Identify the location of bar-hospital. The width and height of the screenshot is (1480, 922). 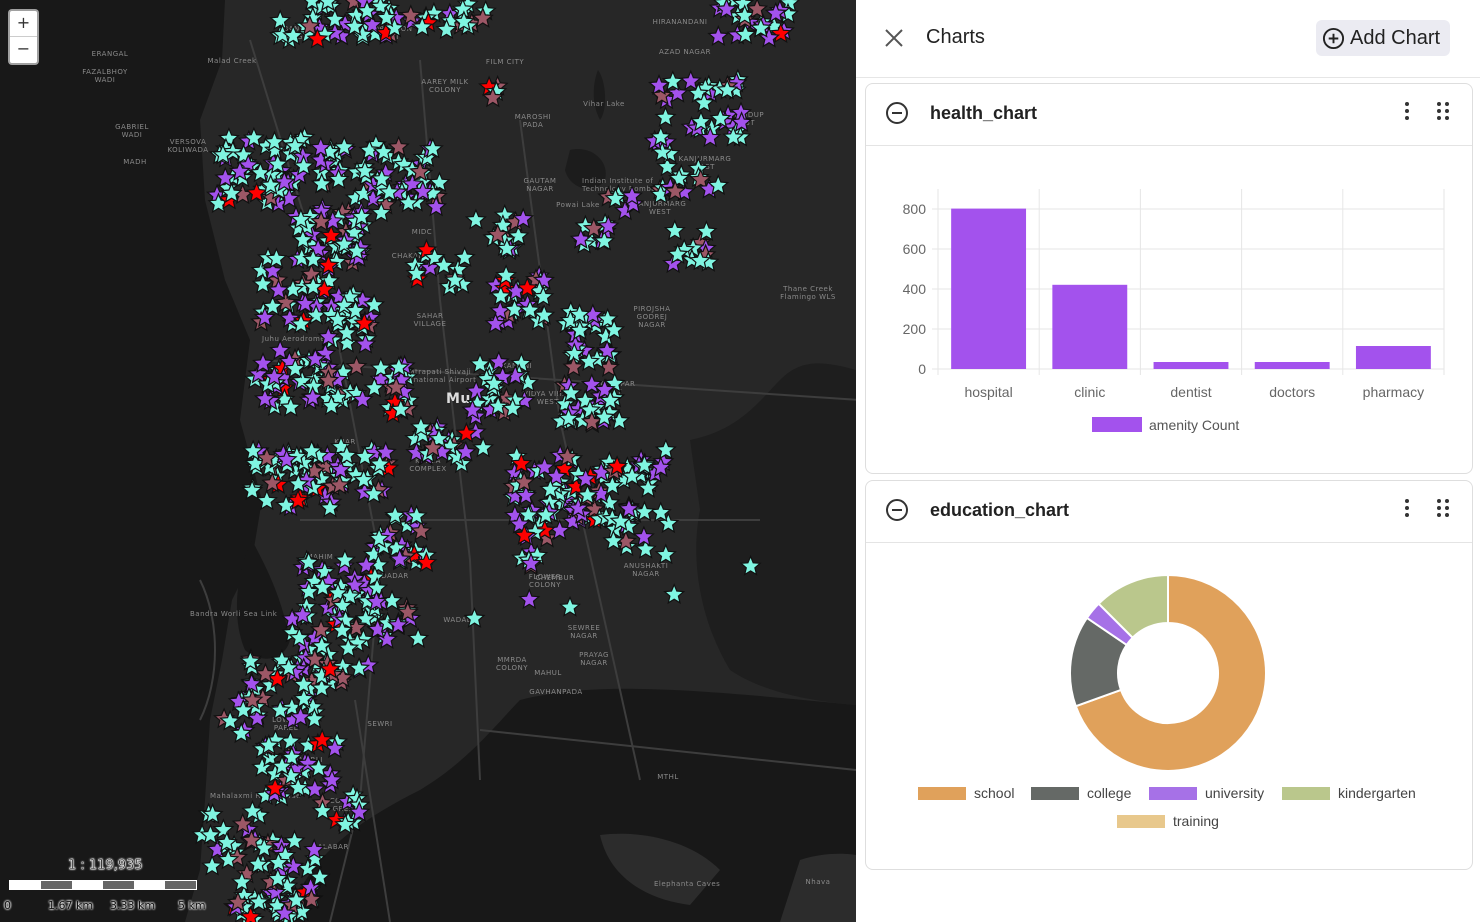
(989, 288).